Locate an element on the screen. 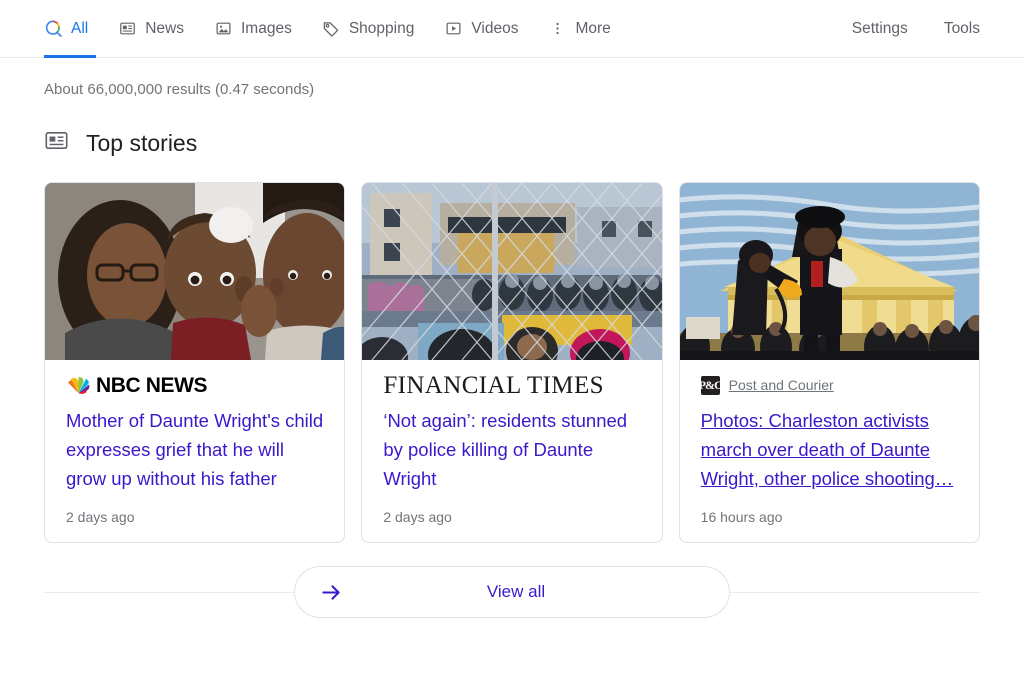 Image resolution: width=1024 pixels, height=686 pixels. tools-link: Tools is located at coordinates (962, 29).